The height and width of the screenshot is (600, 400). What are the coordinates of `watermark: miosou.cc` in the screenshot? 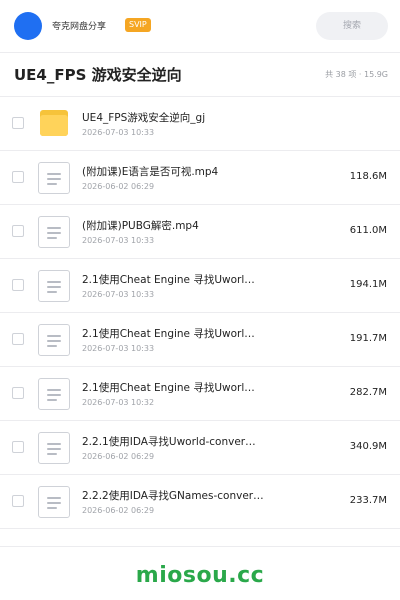 It's located at (200, 575).